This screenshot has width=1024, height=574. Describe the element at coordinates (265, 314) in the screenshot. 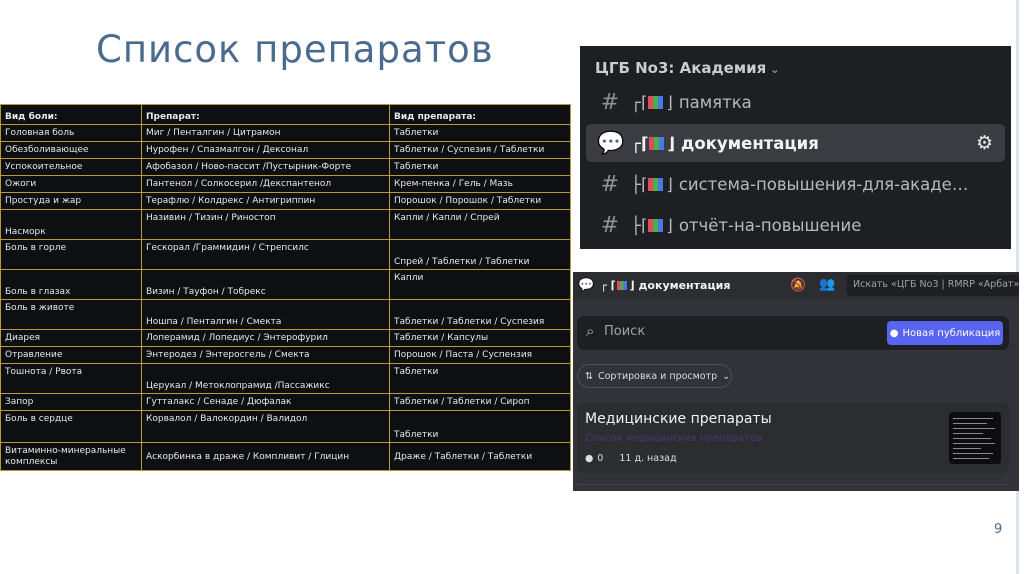

I see `table-cell: Ношпа / Пенталгин / Смекта` at that location.